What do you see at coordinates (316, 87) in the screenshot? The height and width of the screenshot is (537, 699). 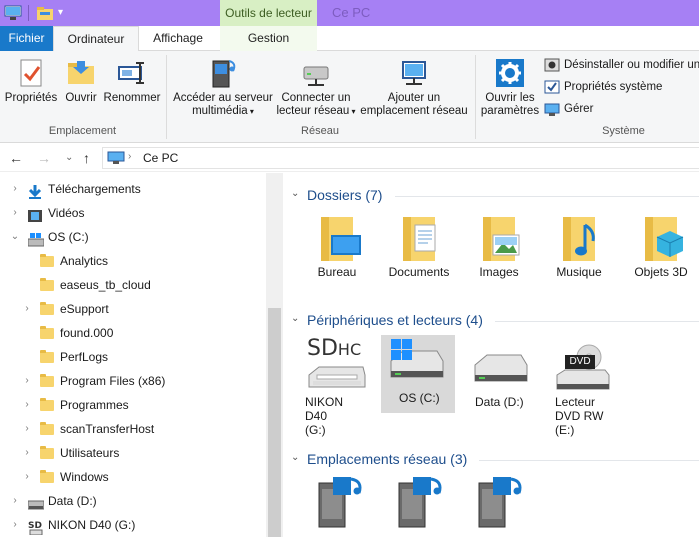 I see `map-network-drive-button: Connecter un lecteur réseau ▾` at bounding box center [316, 87].